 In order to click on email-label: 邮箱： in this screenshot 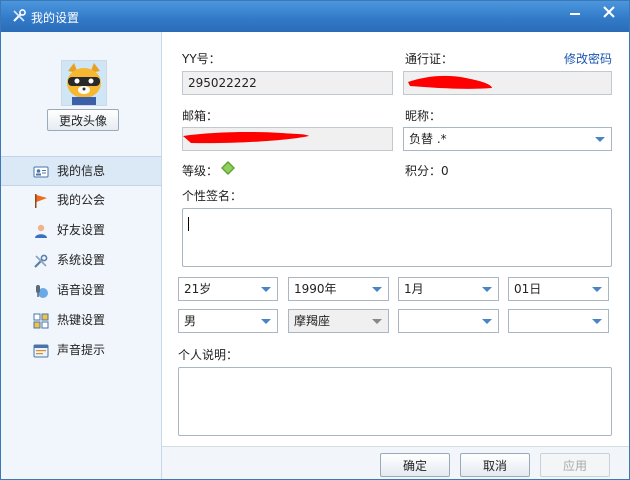, I will do `click(200, 116)`.